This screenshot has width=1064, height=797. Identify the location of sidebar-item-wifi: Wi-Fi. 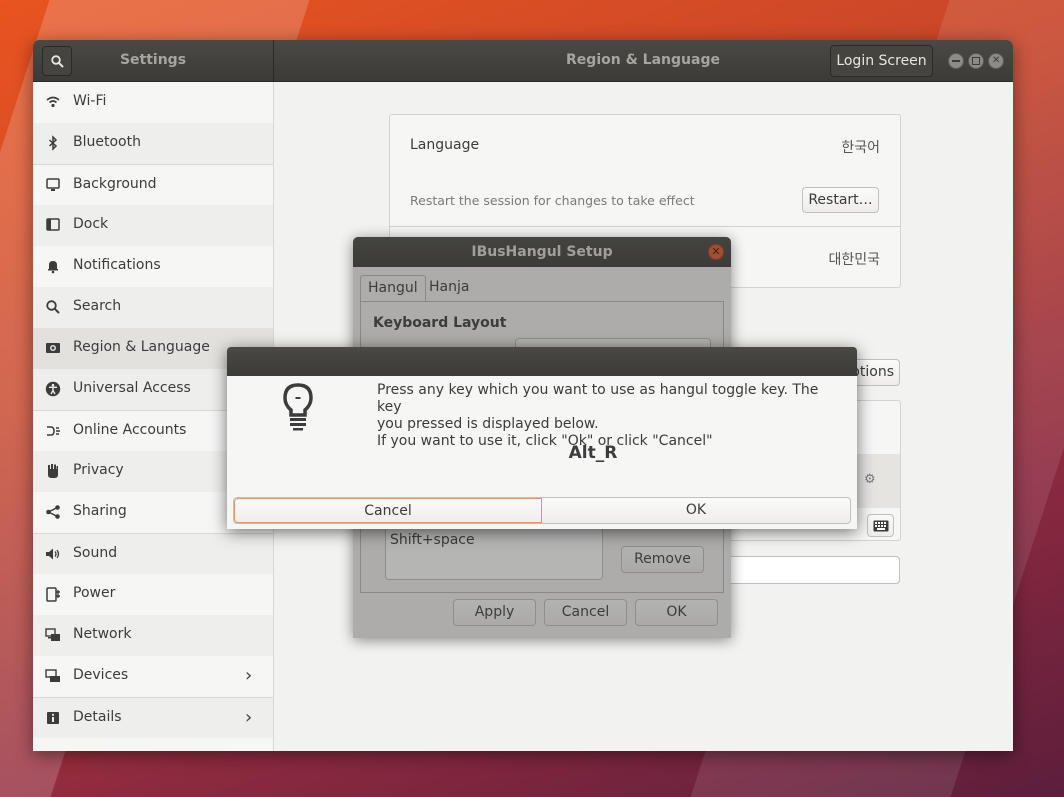
(153, 102).